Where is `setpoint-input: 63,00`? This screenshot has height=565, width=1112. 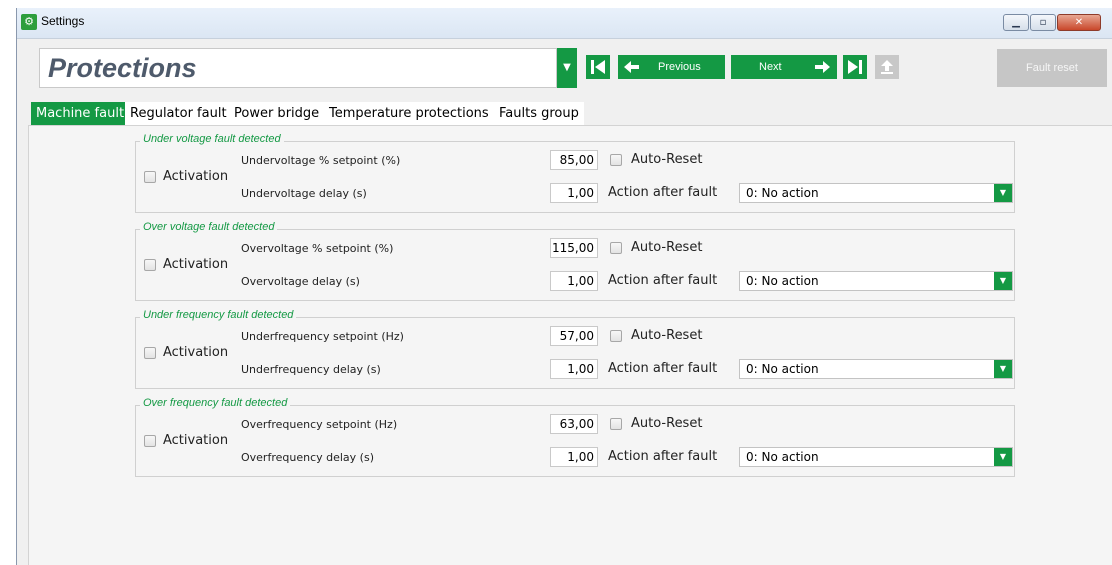
setpoint-input: 63,00 is located at coordinates (574, 424).